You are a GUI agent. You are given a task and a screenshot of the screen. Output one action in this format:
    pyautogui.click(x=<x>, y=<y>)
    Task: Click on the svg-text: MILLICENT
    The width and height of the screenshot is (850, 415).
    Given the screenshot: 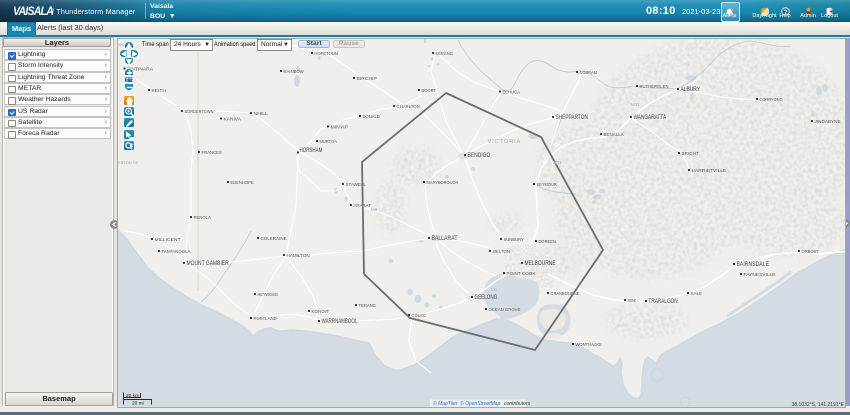 What is the action you would take?
    pyautogui.click(x=168, y=240)
    